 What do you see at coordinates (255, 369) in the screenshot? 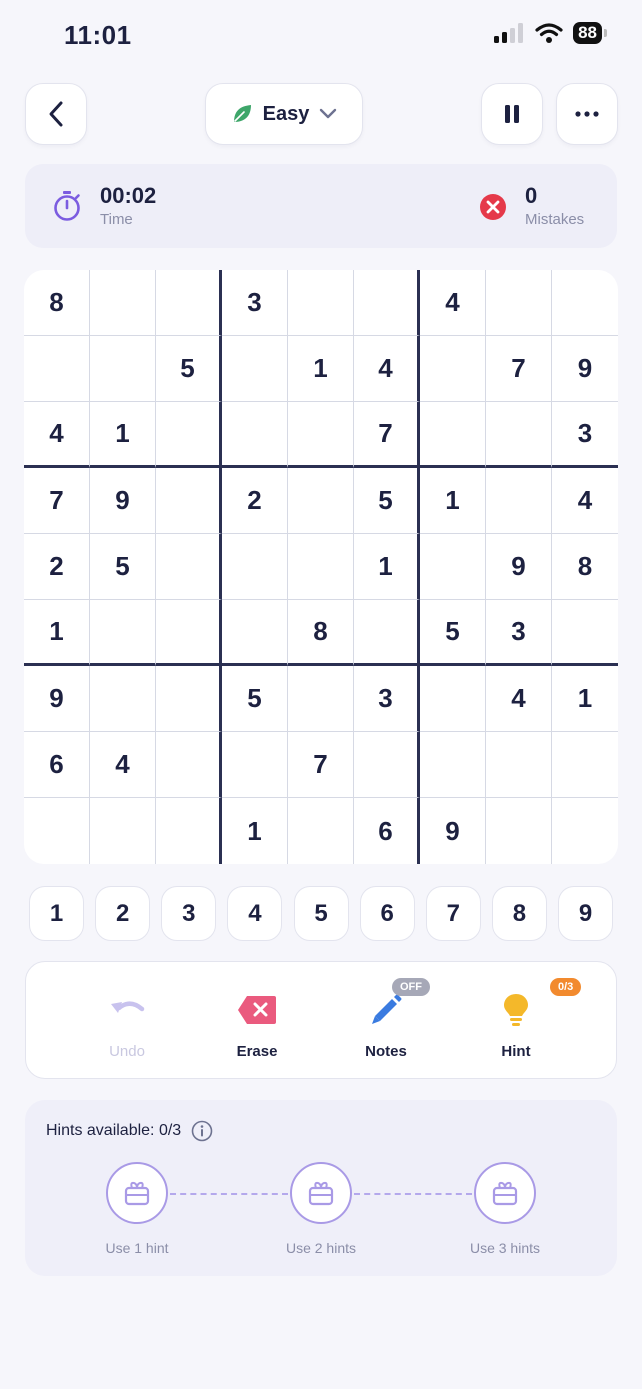
I see `board-cell-r2c4` at bounding box center [255, 369].